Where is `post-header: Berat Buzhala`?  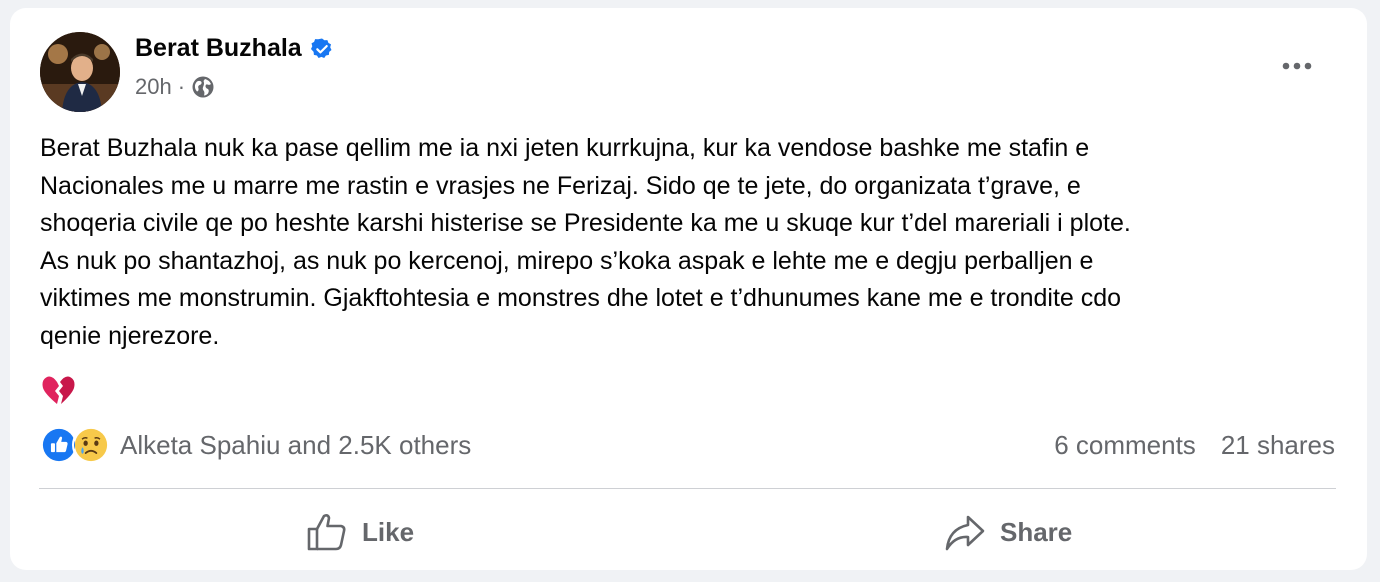 post-header: Berat Buzhala is located at coordinates (234, 48).